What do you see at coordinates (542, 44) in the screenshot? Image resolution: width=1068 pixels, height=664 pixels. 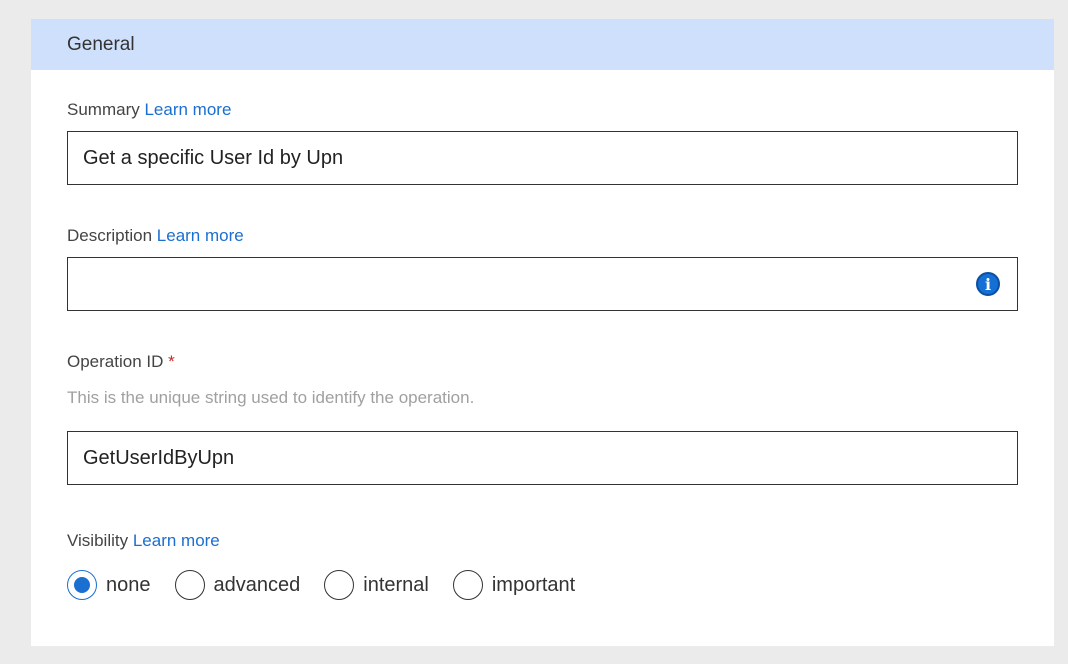 I see `section-header: General` at bounding box center [542, 44].